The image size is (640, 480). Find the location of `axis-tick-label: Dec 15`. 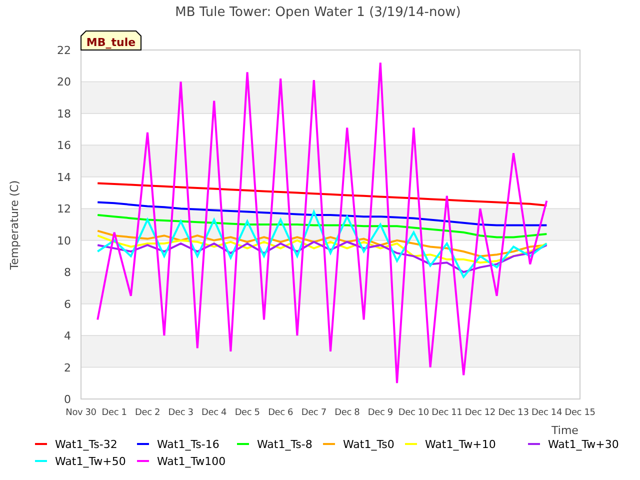

axis-tick-label: Dec 15 is located at coordinates (580, 413).